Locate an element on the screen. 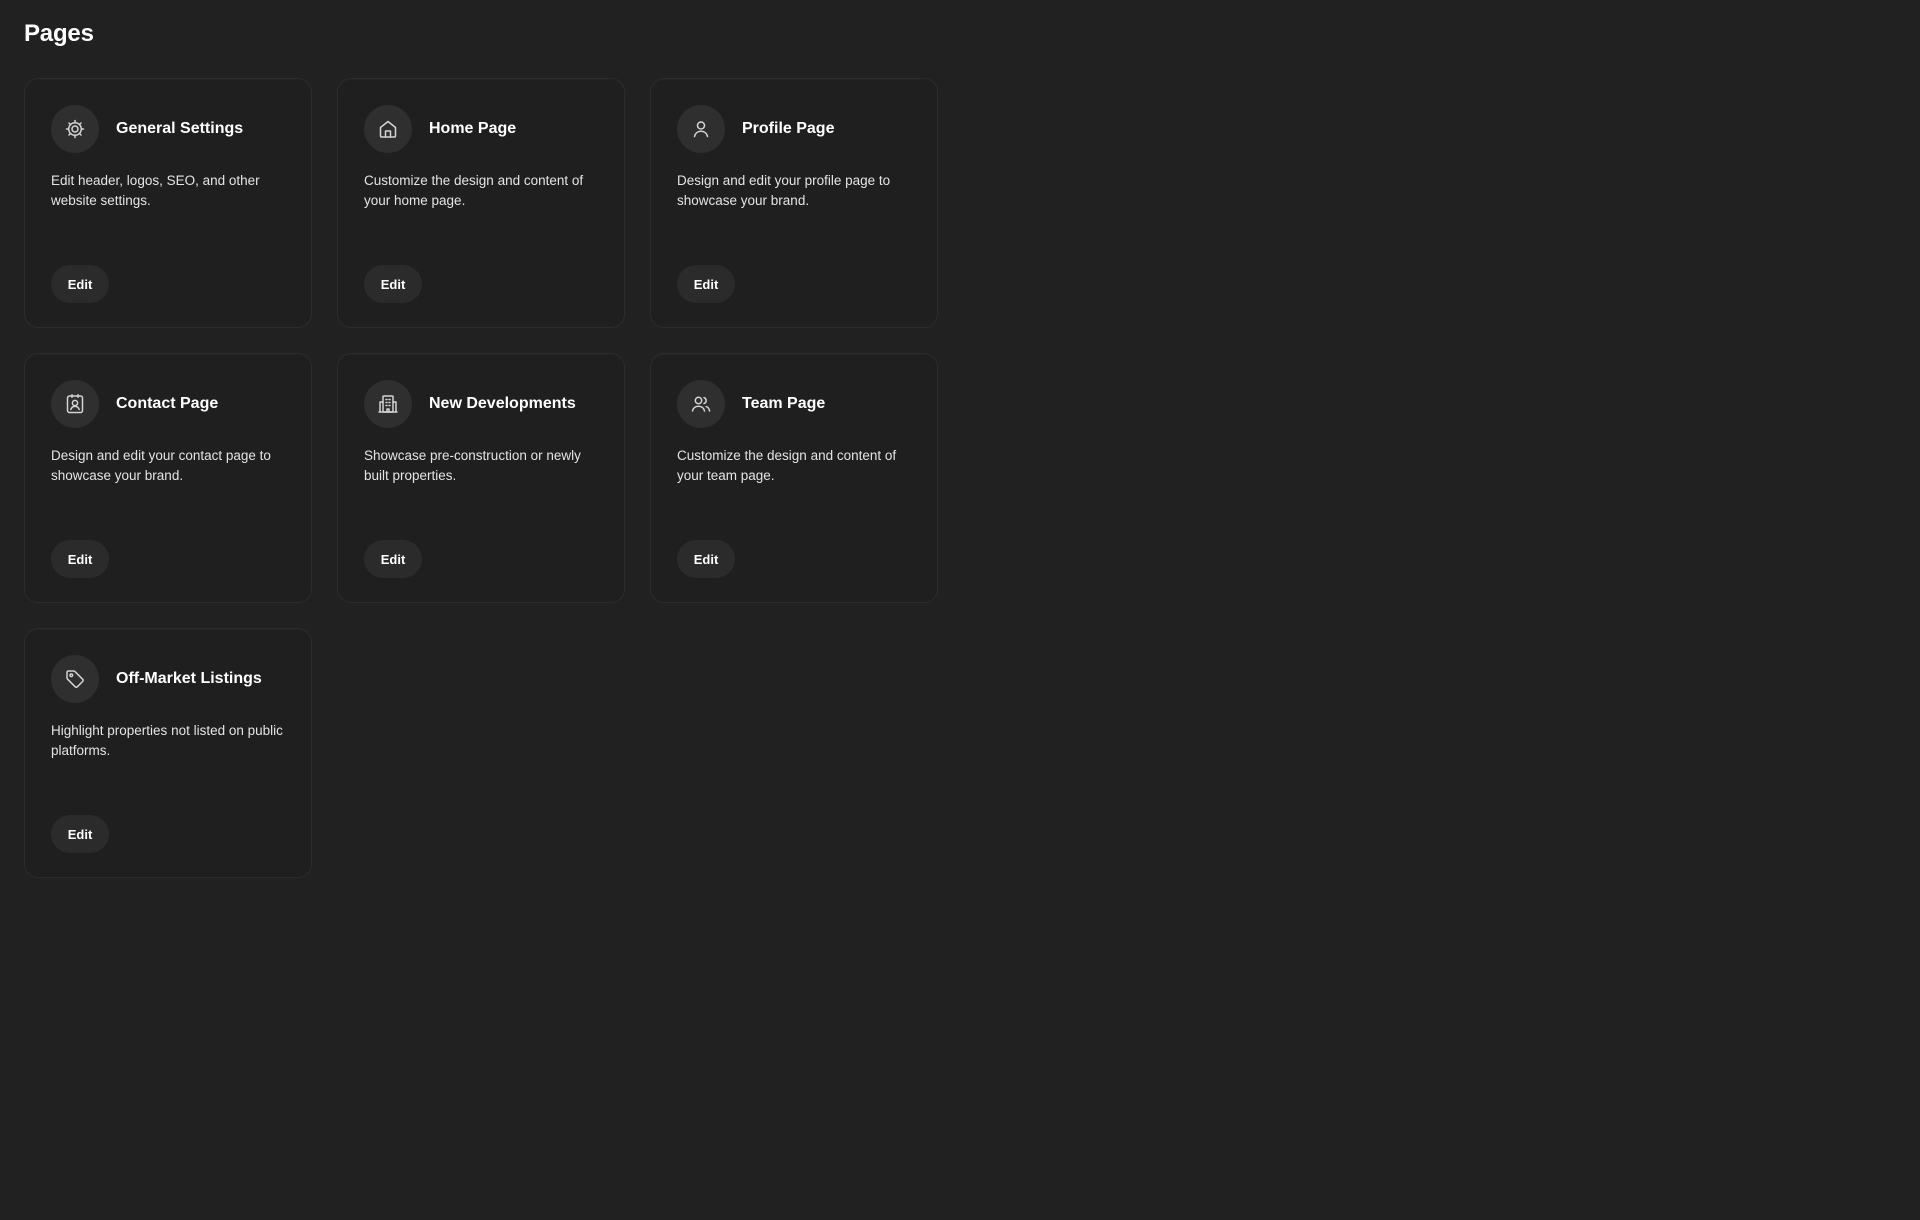 This screenshot has height=1220, width=1920. card-header: General Settings is located at coordinates (168, 129).